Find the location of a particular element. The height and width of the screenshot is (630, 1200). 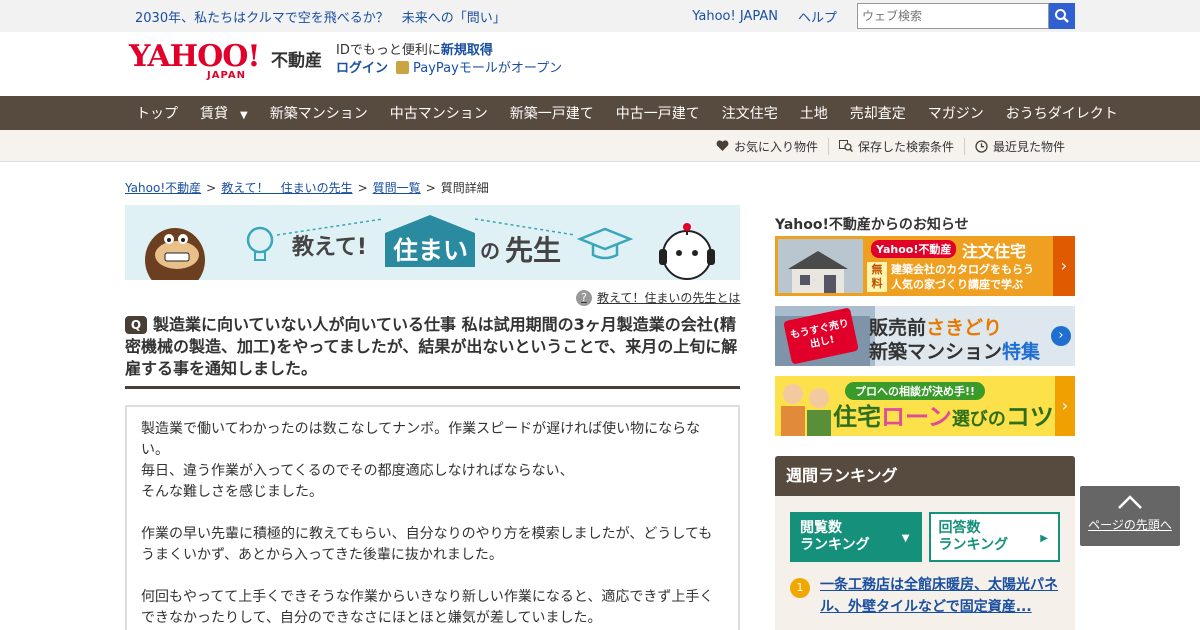

oshiete-banner: 教えて! 住まい の 先生 is located at coordinates (432, 242).